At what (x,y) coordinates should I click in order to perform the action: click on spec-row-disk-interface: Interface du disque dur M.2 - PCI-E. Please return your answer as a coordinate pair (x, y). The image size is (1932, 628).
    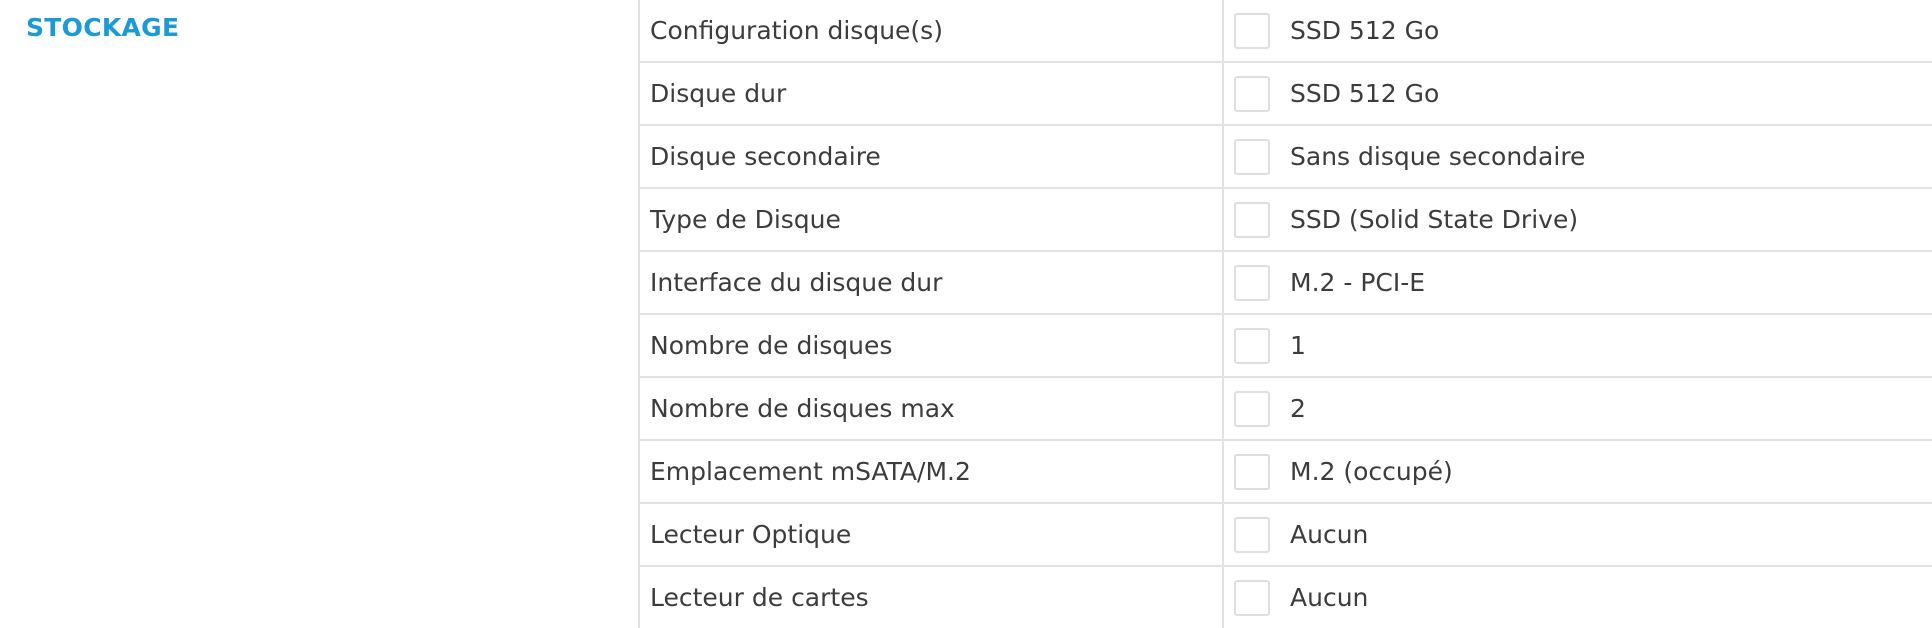
    Looking at the image, I should click on (1285, 283).